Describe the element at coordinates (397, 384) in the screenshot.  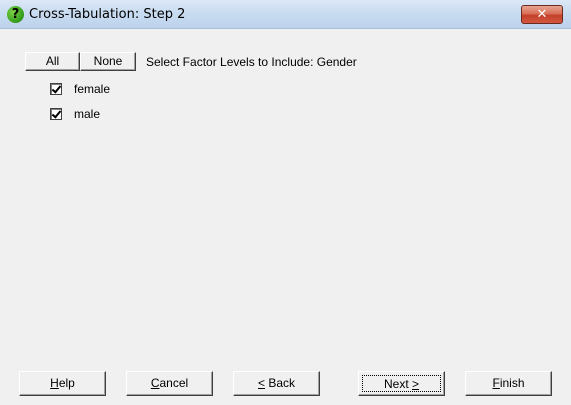
I see `next-label: Next` at that location.